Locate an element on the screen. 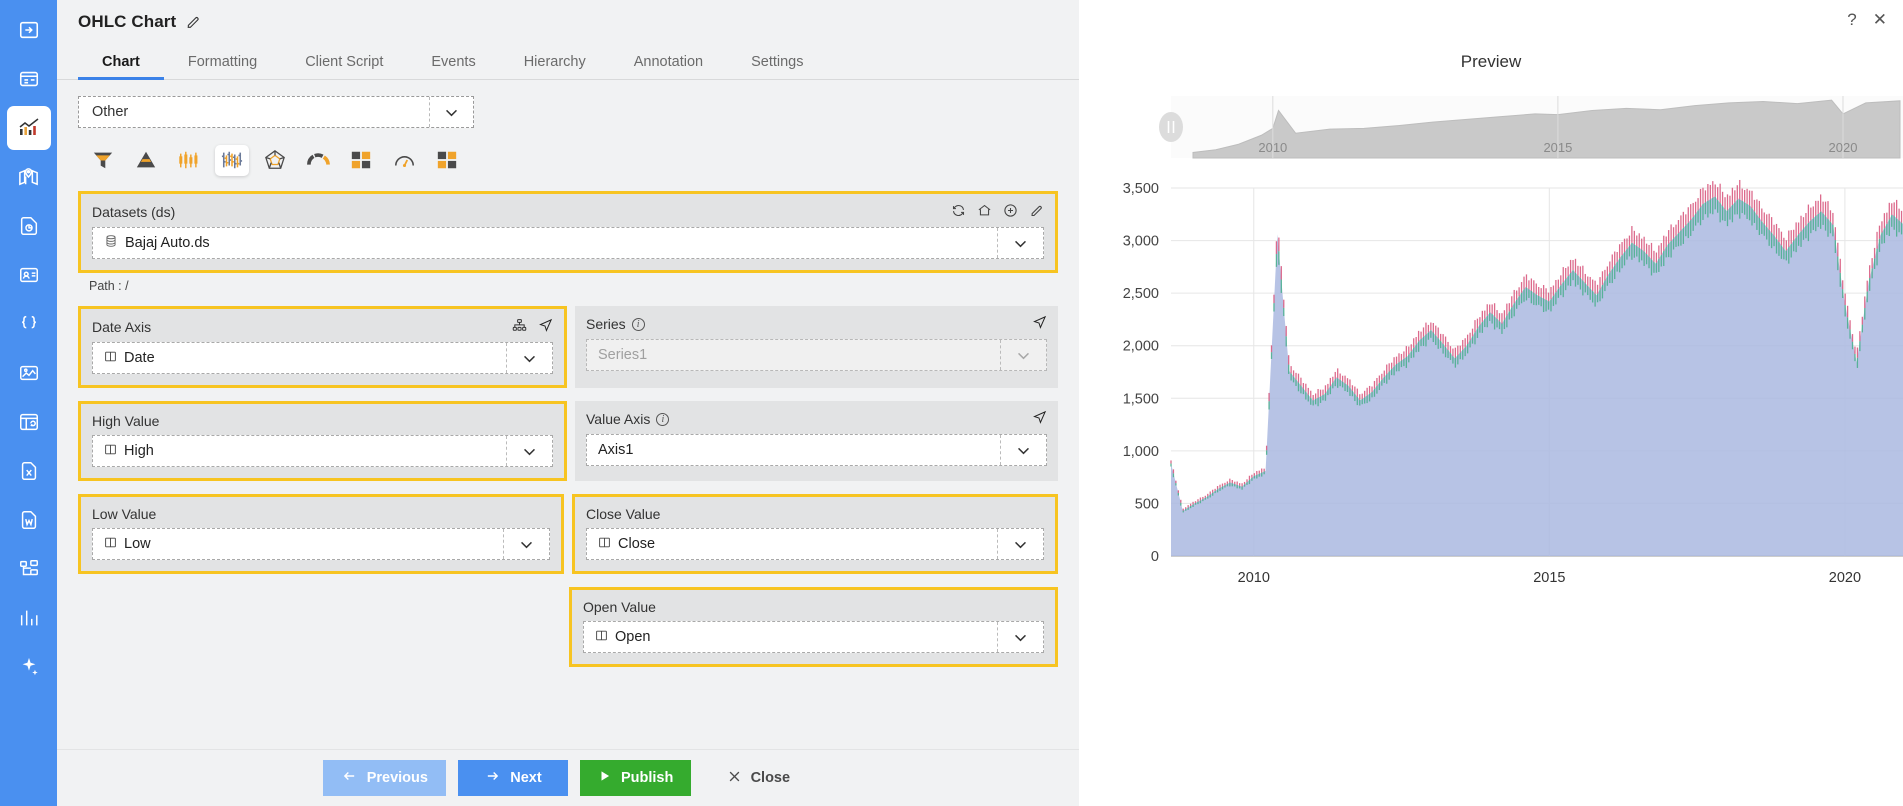  svg-text: 3,500 is located at coordinates (1141, 189).